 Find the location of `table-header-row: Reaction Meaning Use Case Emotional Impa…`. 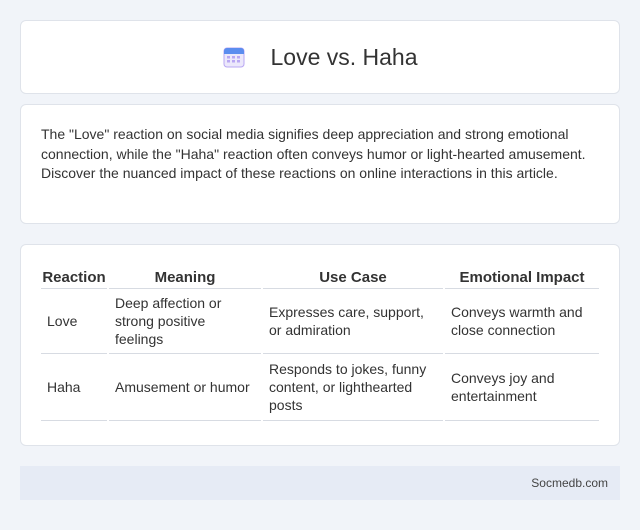

table-header-row: Reaction Meaning Use Case Emotional Impa… is located at coordinates (320, 276).